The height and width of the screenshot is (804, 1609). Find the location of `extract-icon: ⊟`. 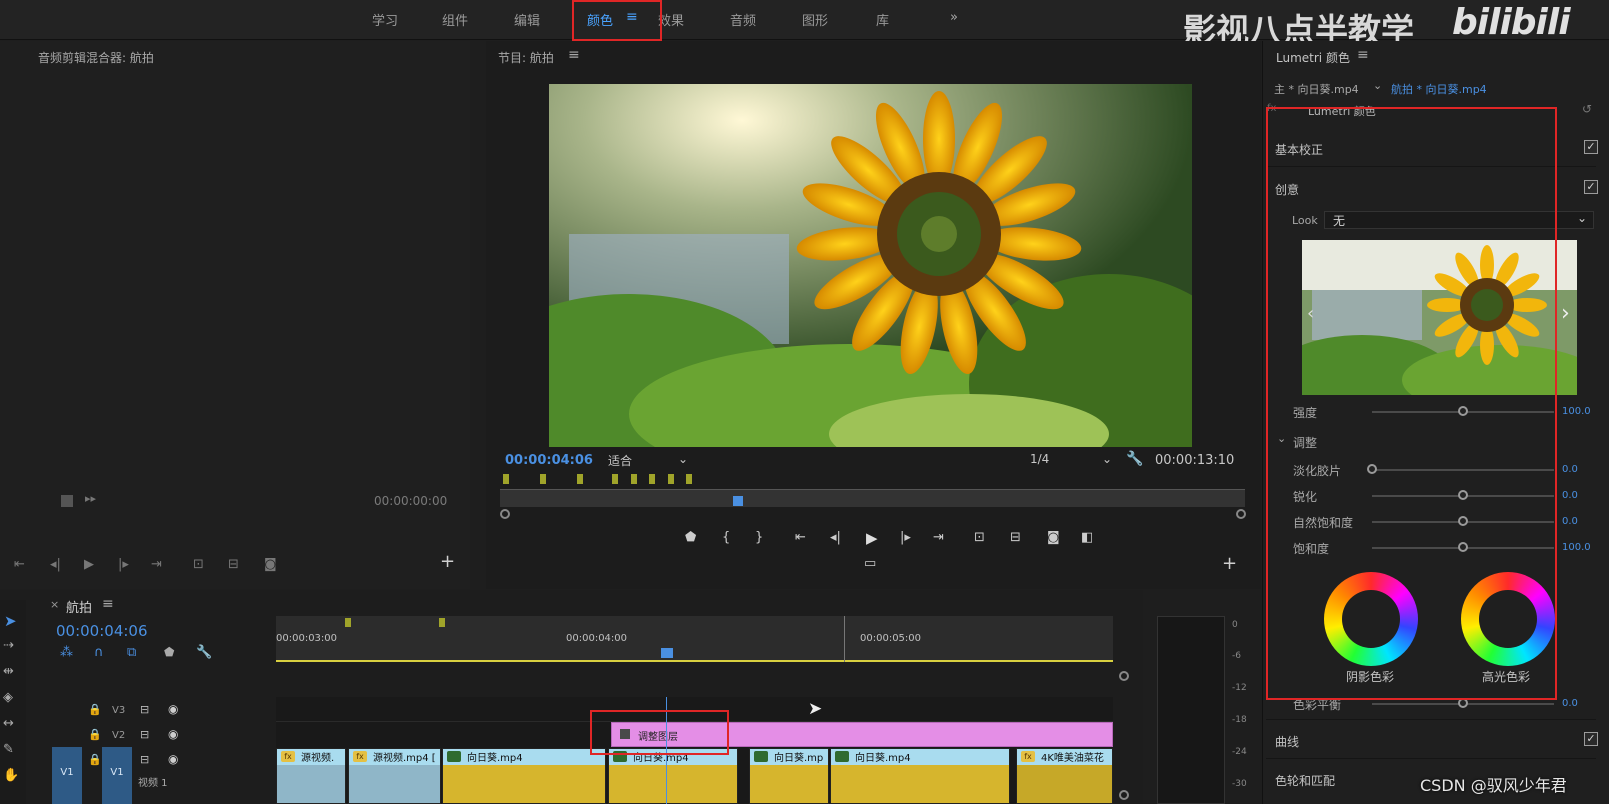

extract-icon: ⊟ is located at coordinates (1015, 537).